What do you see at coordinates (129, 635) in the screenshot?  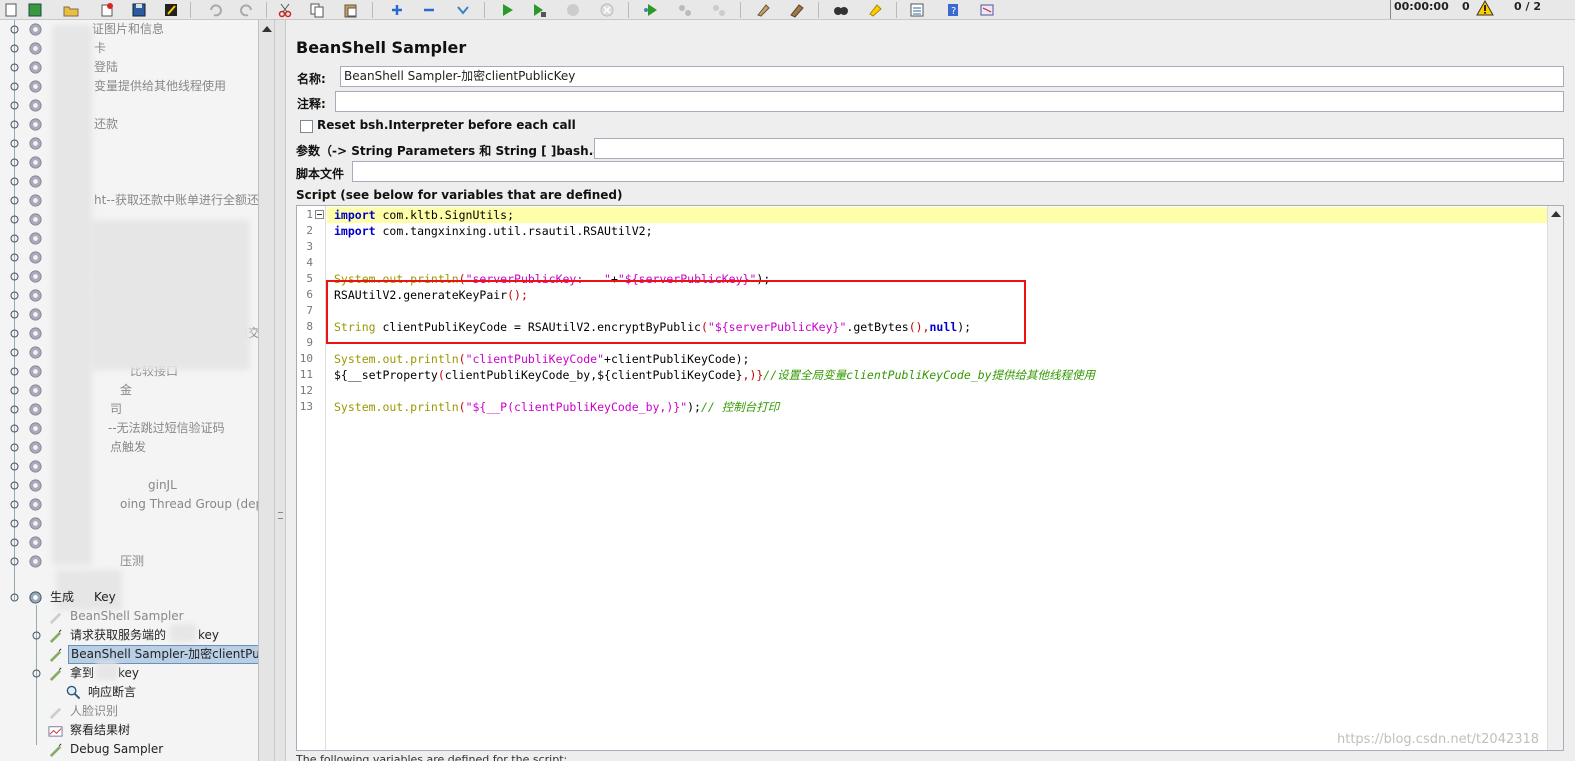 I see `tree-item-request-key: 请求获取服务端的 key` at bounding box center [129, 635].